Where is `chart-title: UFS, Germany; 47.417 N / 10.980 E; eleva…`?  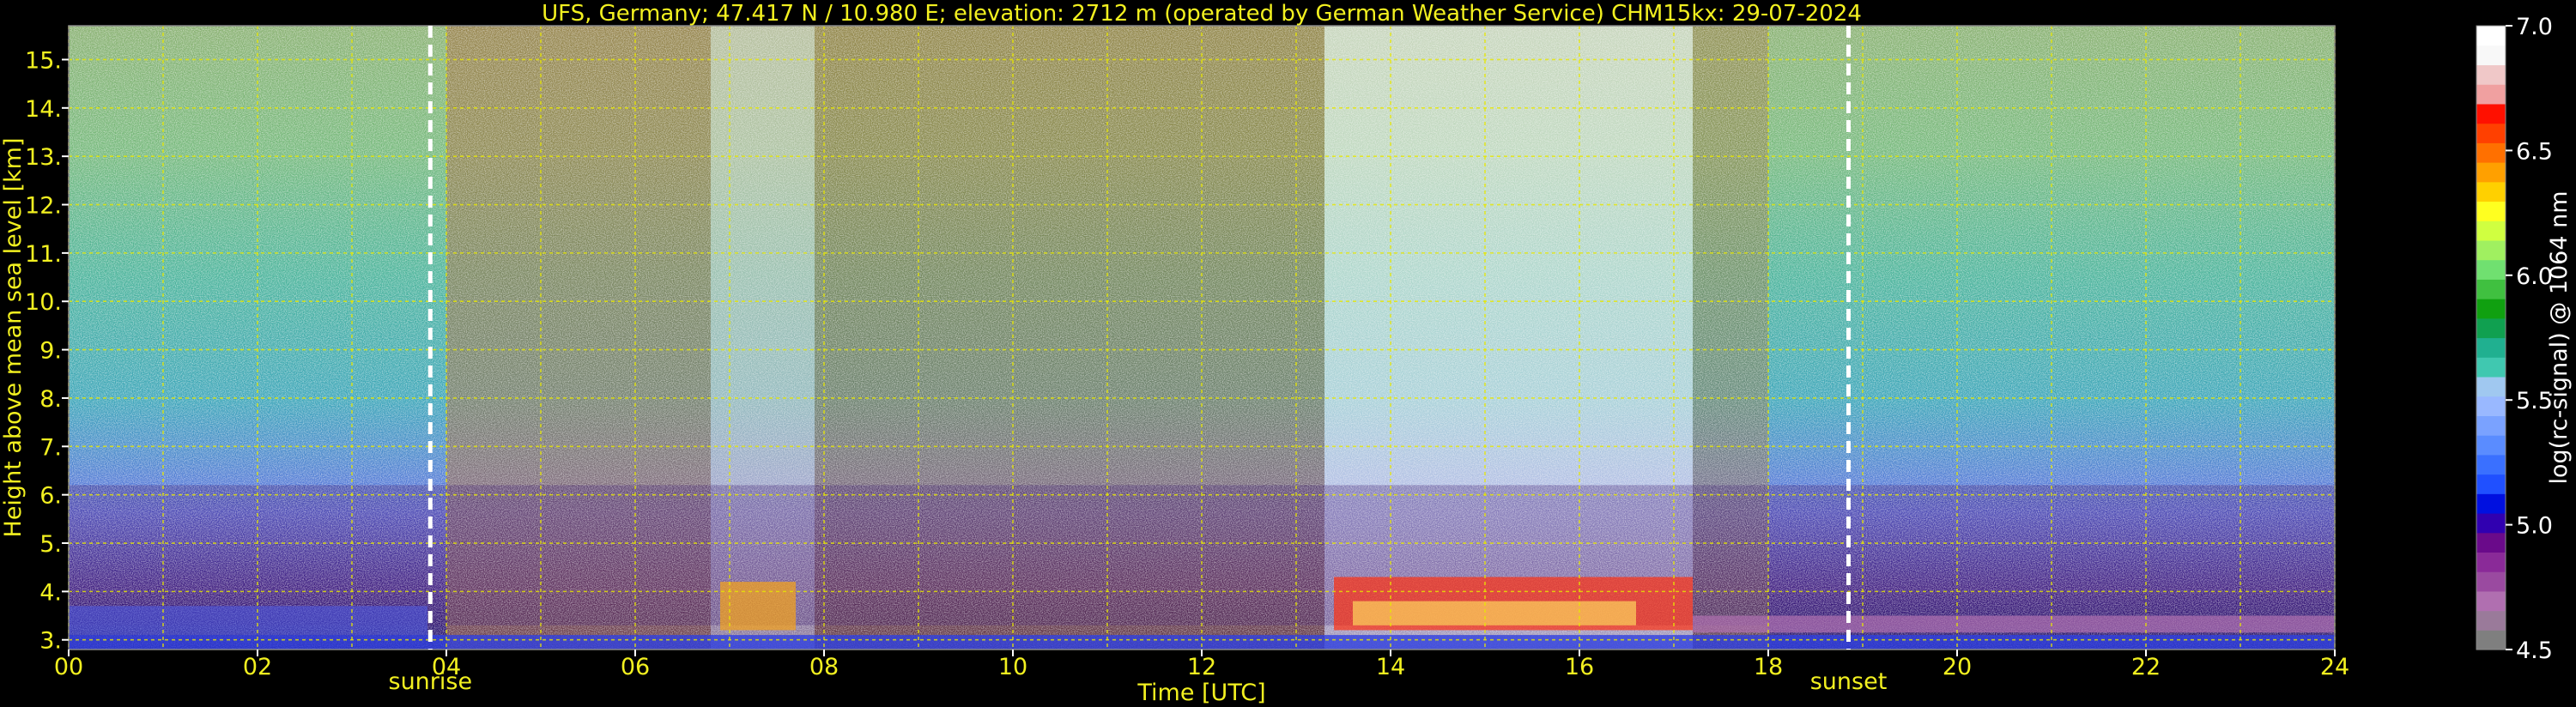
chart-title: UFS, Germany; 47.417 N / 10.980 E; eleva… is located at coordinates (1202, 14).